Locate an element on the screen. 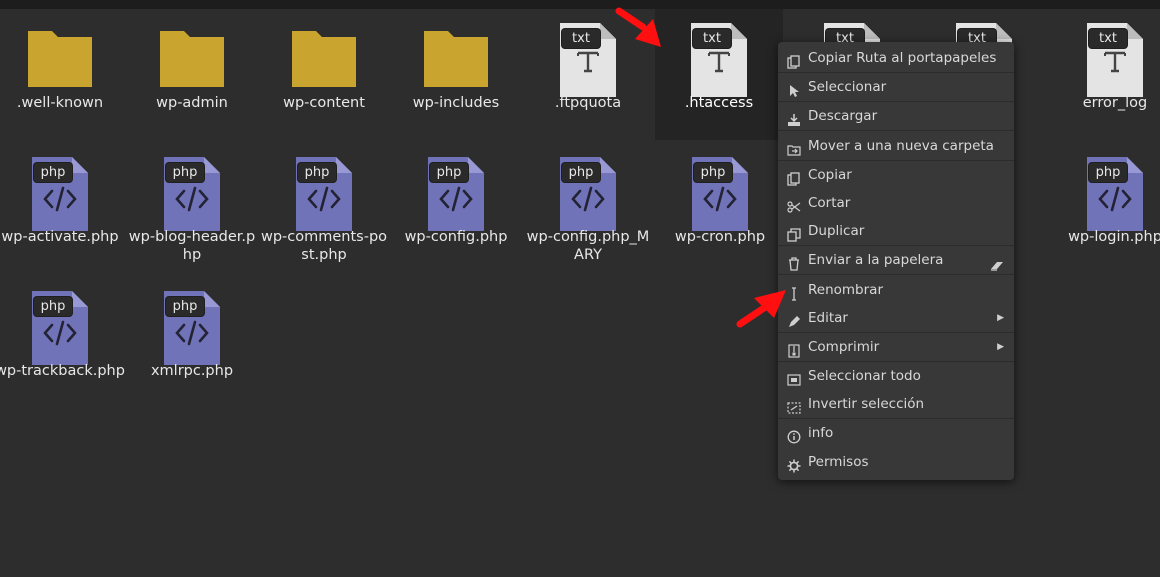  menu-item-label: Seleccionar todo is located at coordinates (864, 376).